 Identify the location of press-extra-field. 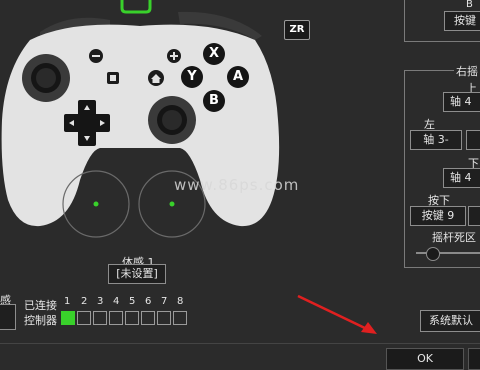
(474, 216).